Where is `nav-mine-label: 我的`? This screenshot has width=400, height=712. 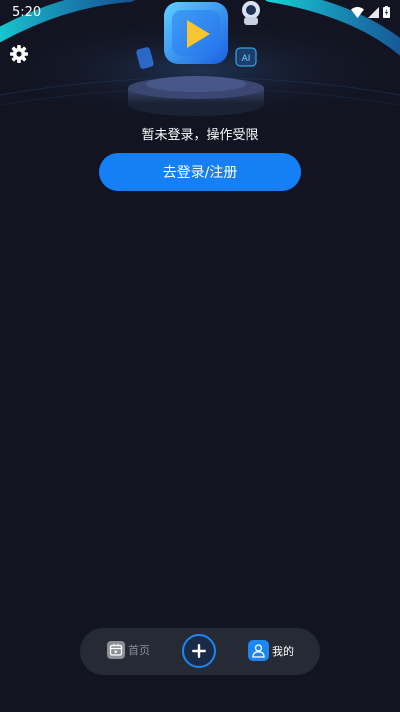
nav-mine-label: 我的 is located at coordinates (283, 651).